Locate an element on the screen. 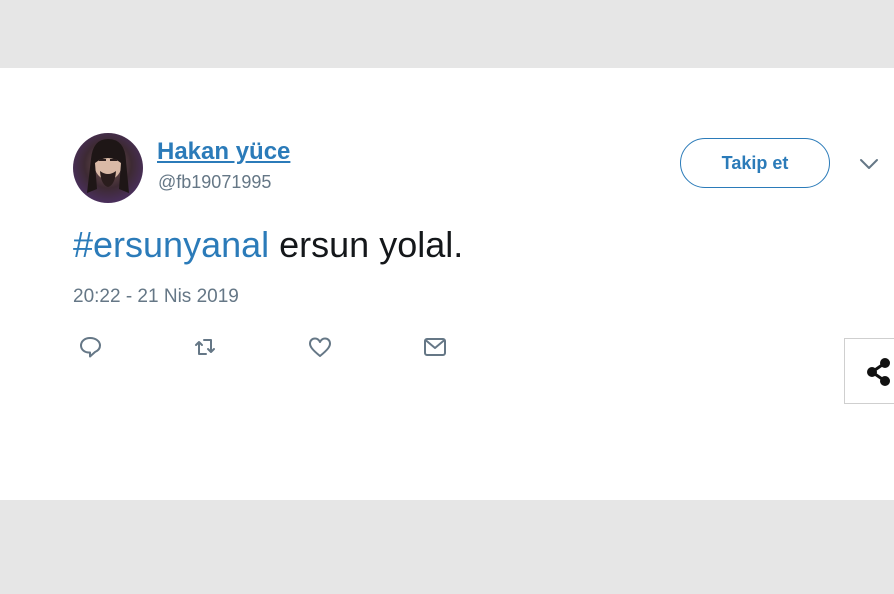 Image resolution: width=894 pixels, height=594 pixels. reply-icon is located at coordinates (91, 347).